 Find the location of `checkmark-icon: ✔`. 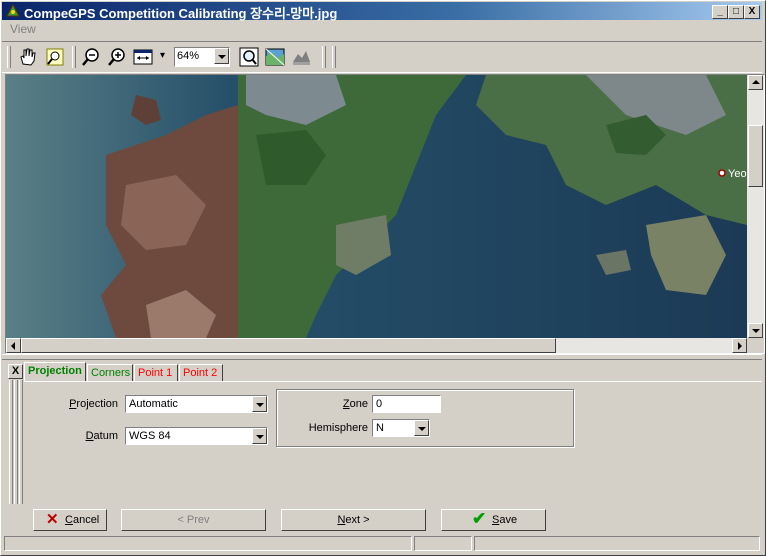

checkmark-icon: ✔ is located at coordinates (479, 518).